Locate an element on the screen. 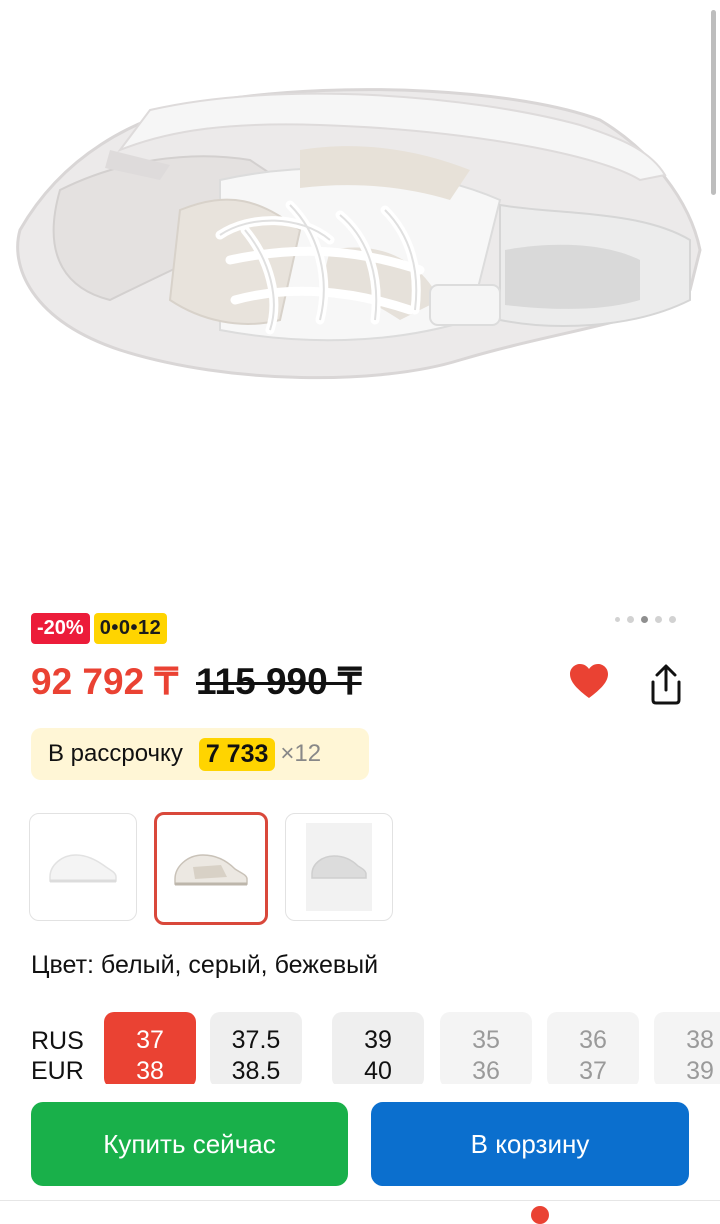 The height and width of the screenshot is (1224, 720). size-rus: 39 is located at coordinates (378, 1040).